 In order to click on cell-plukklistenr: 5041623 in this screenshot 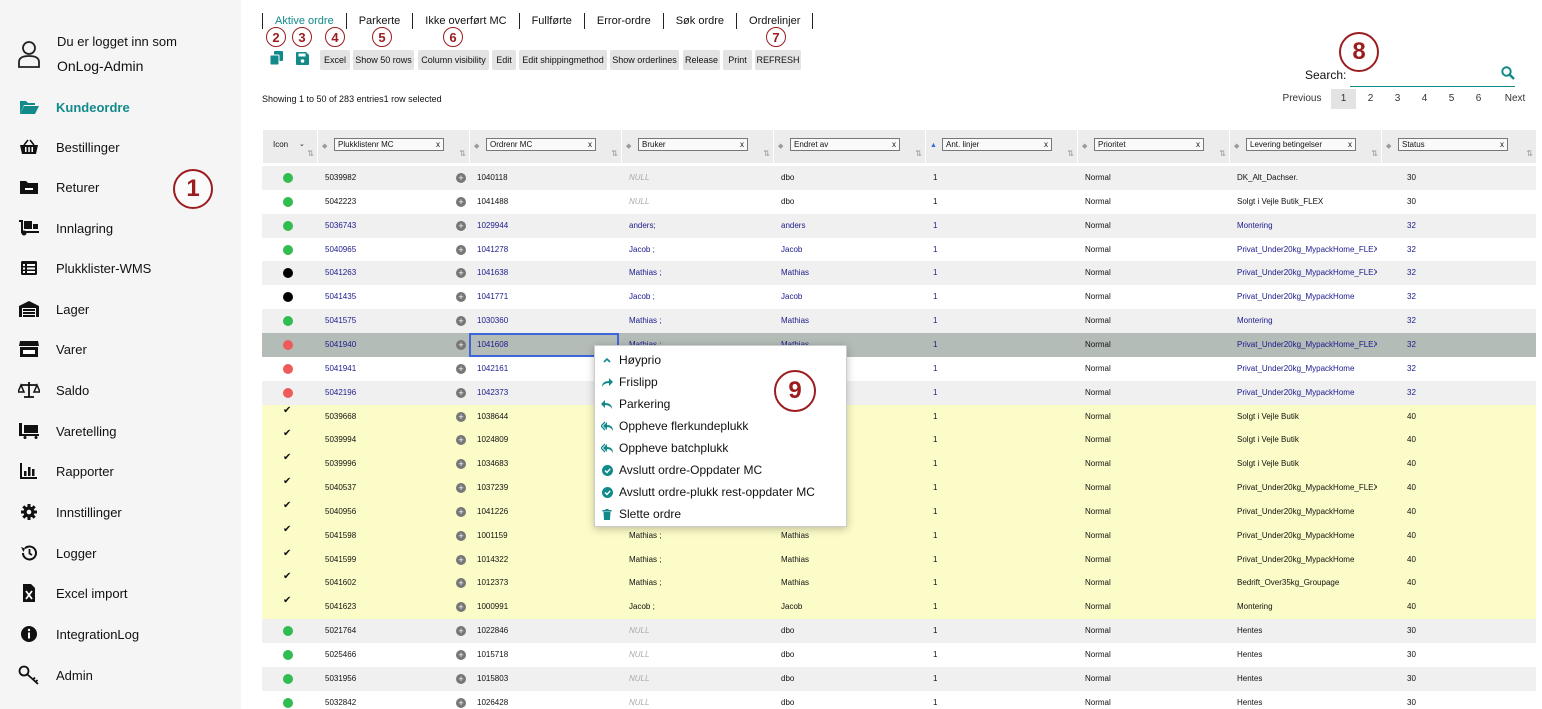, I will do `click(387, 607)`.